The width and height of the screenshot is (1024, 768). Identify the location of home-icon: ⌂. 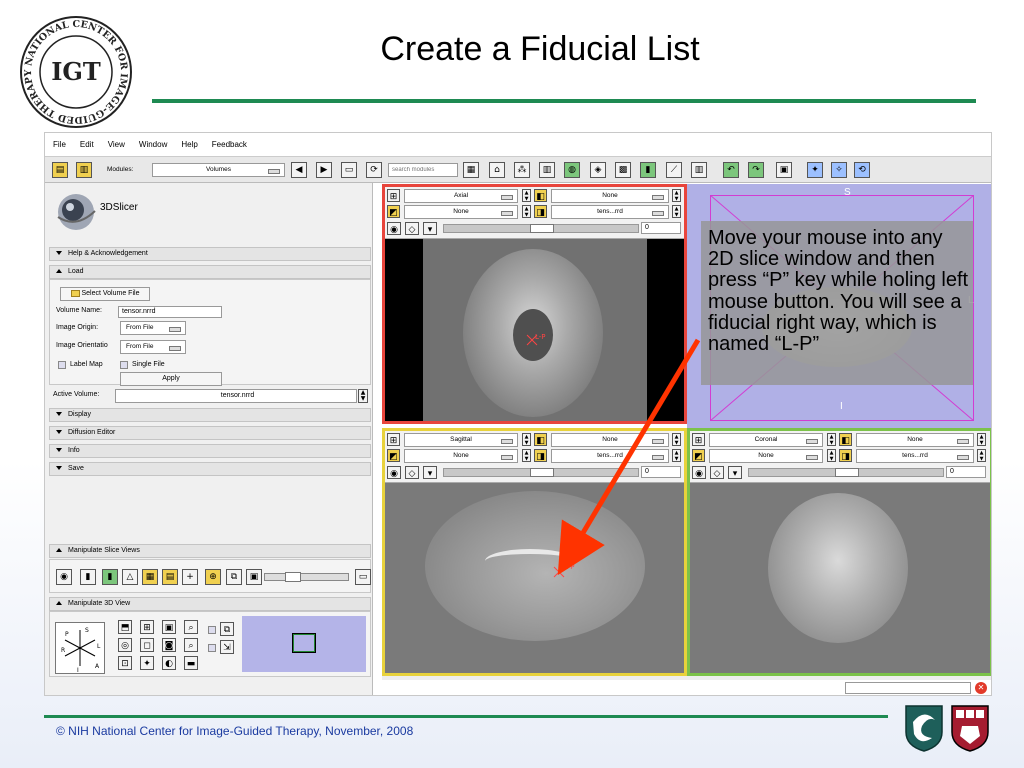
(497, 170).